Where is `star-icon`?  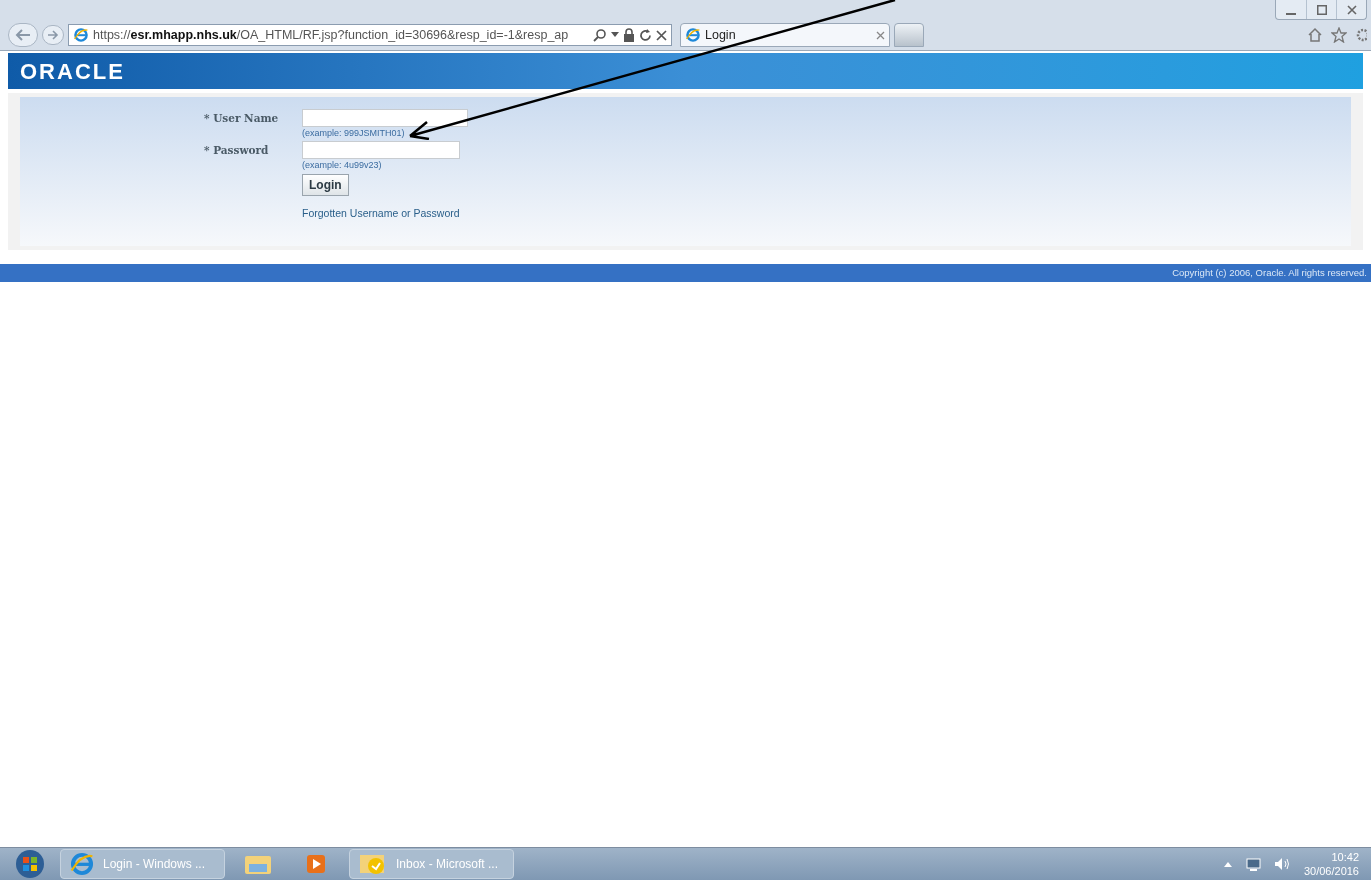 star-icon is located at coordinates (1339, 35).